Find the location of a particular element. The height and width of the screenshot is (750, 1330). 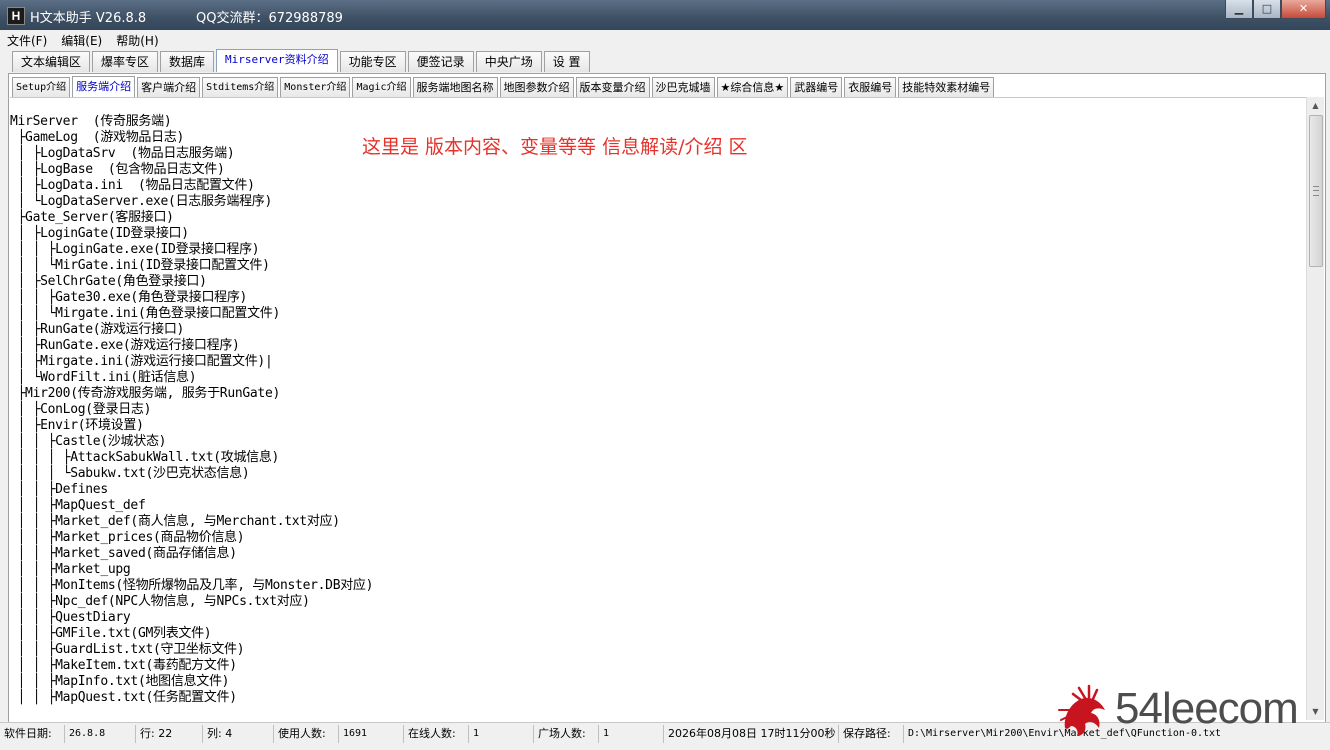

tree-line: │ ├RunGate(游戏运行接口) is located at coordinates (97, 329).